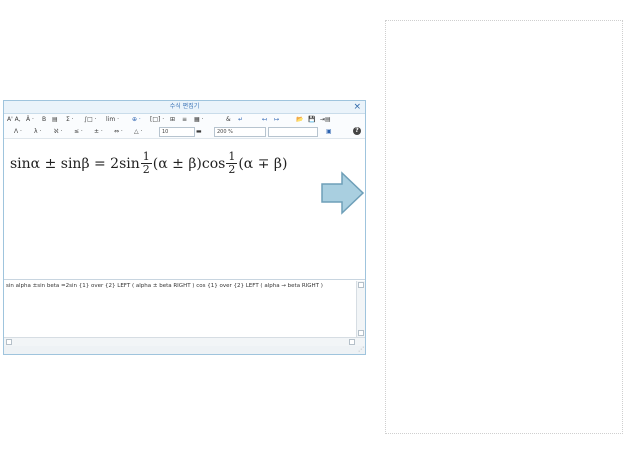  What do you see at coordinates (240, 120) in the screenshot?
I see `newline-button: ↵` at bounding box center [240, 120].